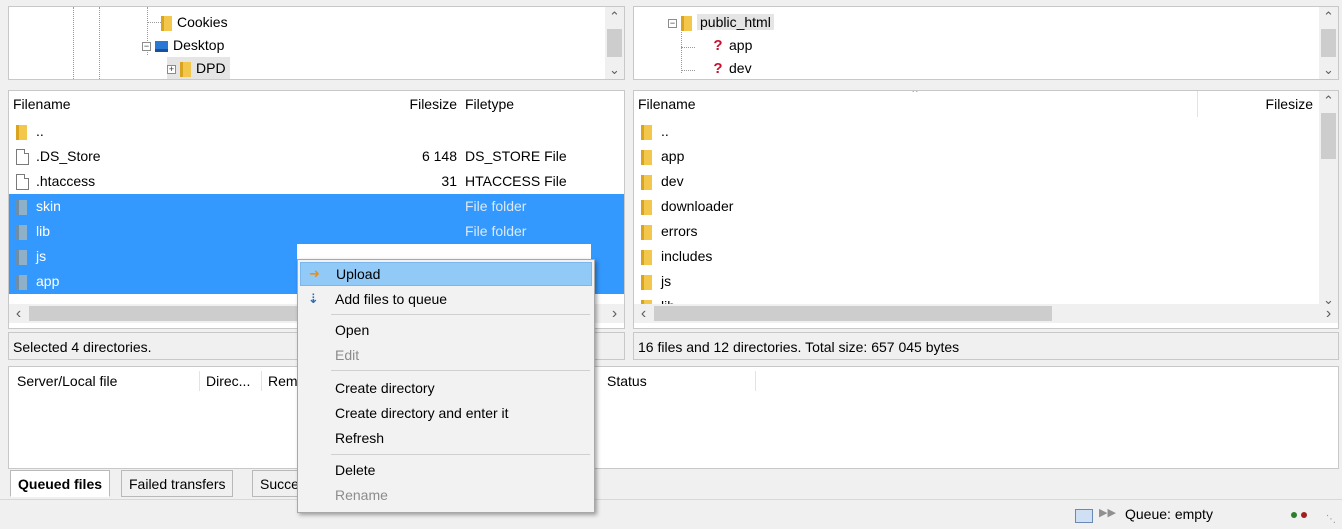  I want to click on file-type: DS_STORE File, so click(516, 156).